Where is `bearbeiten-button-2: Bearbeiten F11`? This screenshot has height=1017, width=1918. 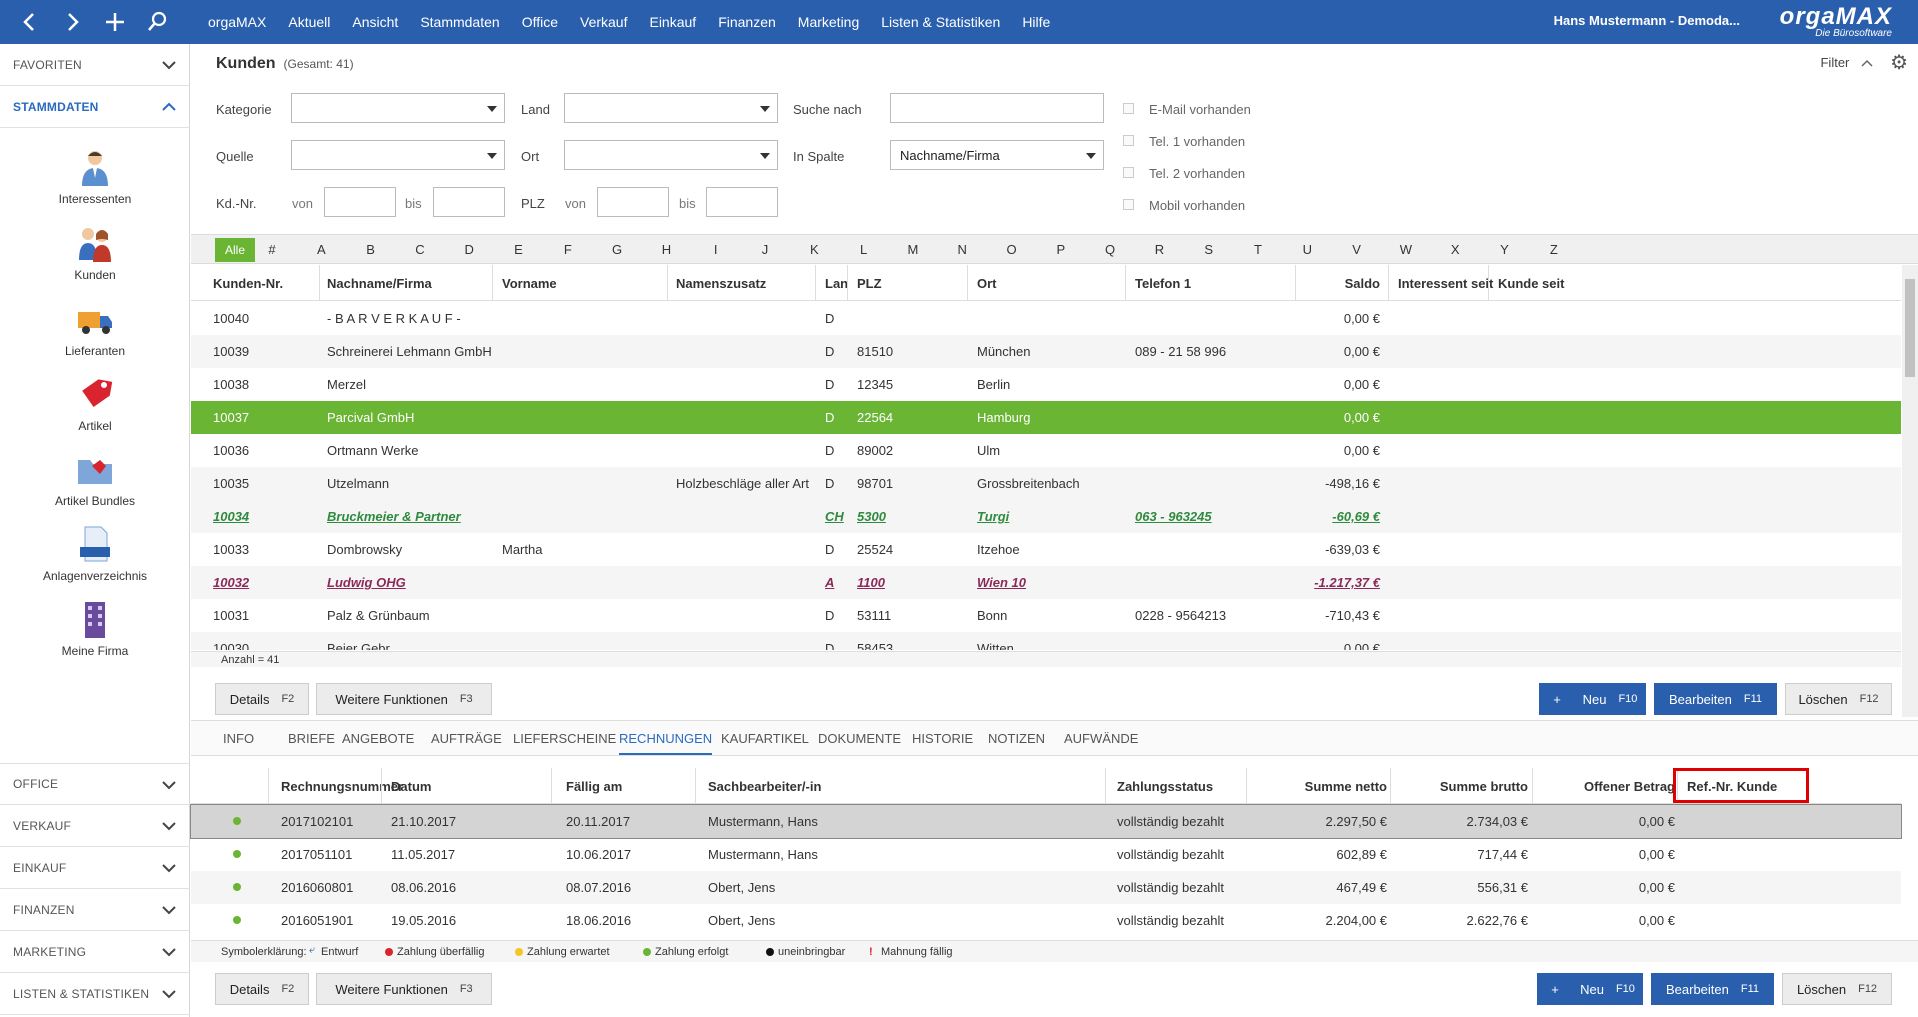
bearbeiten-button-2: Bearbeiten F11 is located at coordinates (1712, 989).